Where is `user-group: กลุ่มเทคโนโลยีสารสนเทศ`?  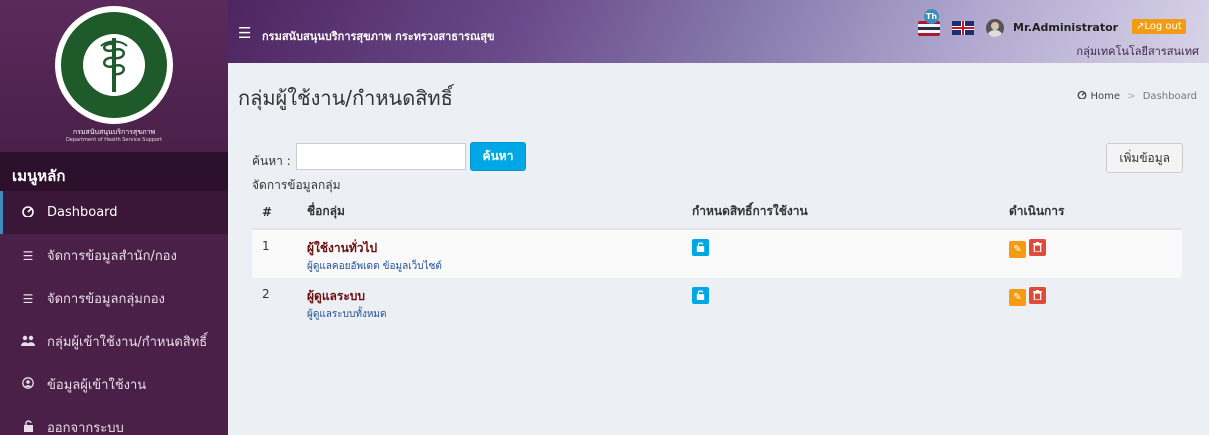 user-group: กลุ่มเทคโนโลยีสารสนเทศ is located at coordinates (1137, 51).